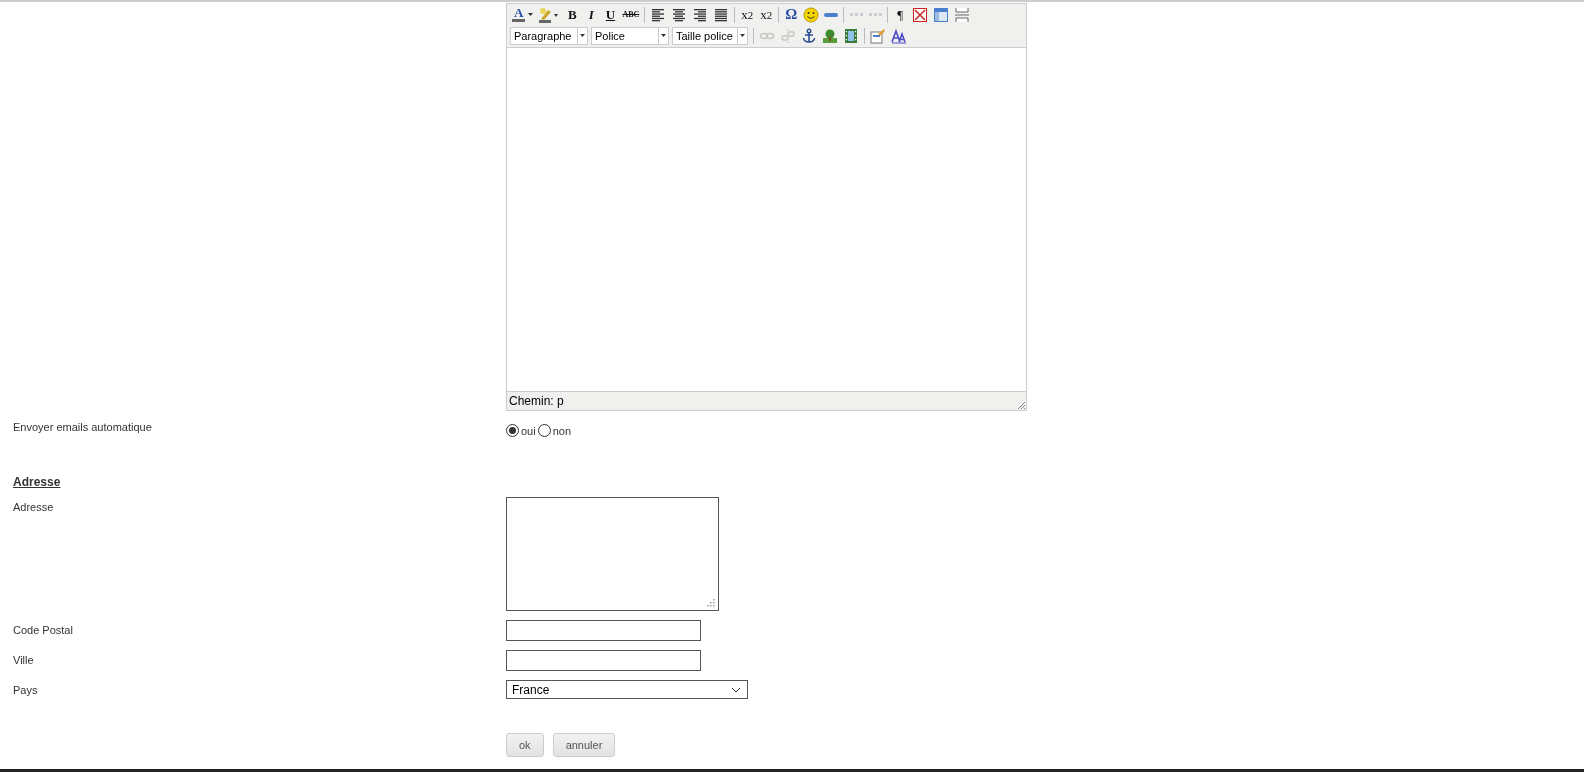 The width and height of the screenshot is (1584, 772). I want to click on toolbar-button: ABC, so click(631, 14).